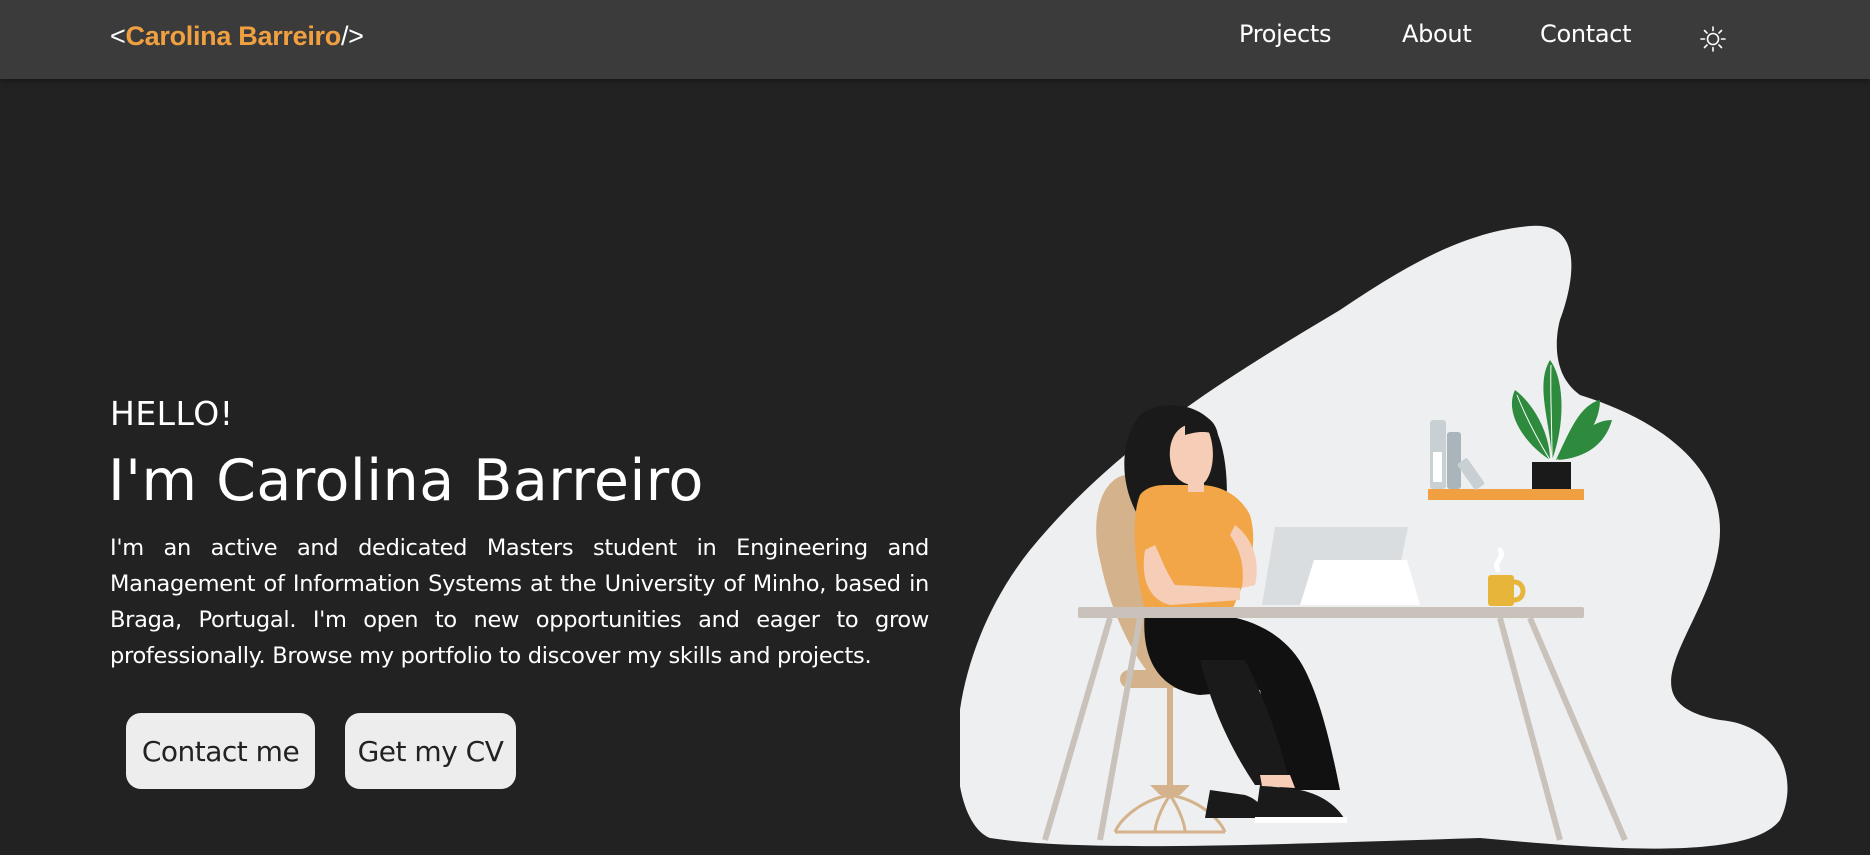 This screenshot has width=1870, height=855. What do you see at coordinates (1501, 590) in the screenshot?
I see `mug` at bounding box center [1501, 590].